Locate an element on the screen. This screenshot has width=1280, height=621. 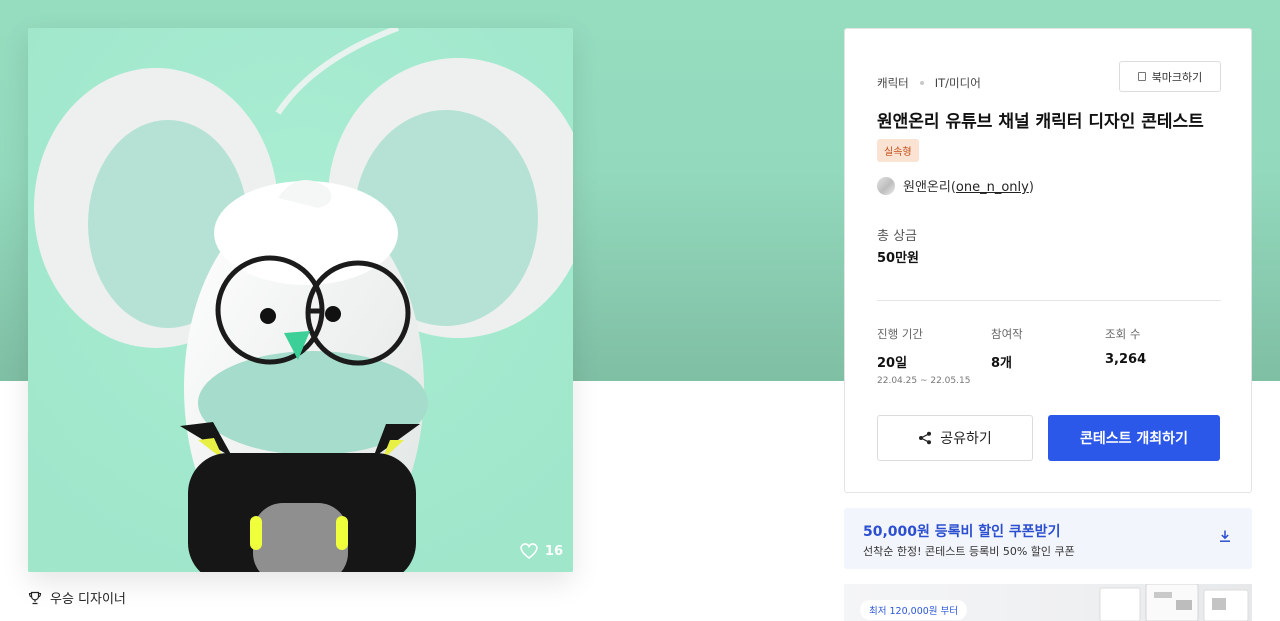
breadcrumb: 캐릭터 IT/미디어 is located at coordinates (929, 83).